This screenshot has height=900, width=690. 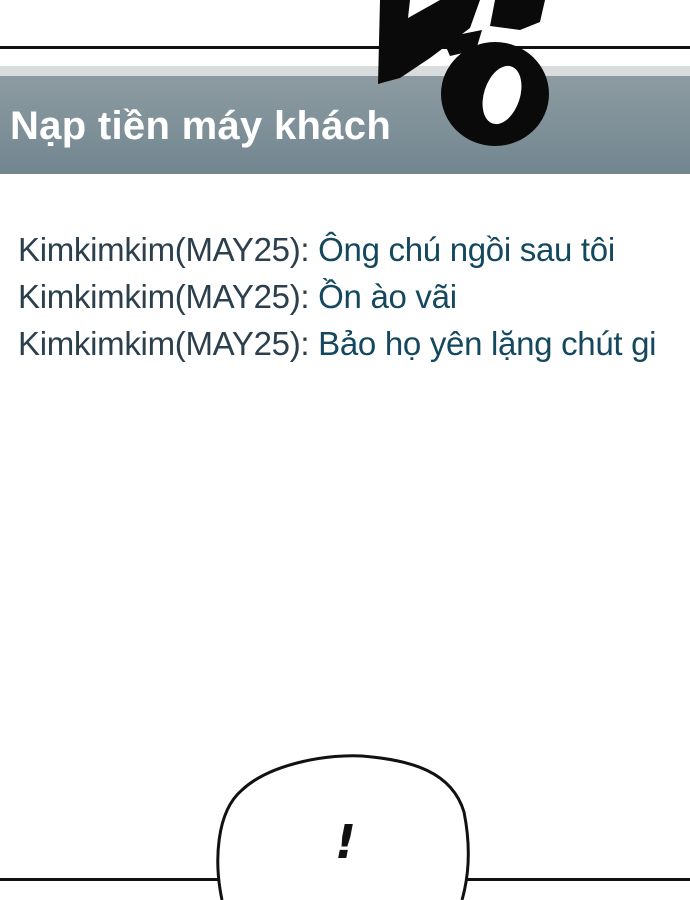 I want to click on chat-message: Kimkimkim(MAY25): Ông chú ngồi sau tôi, so click(x=354, y=249).